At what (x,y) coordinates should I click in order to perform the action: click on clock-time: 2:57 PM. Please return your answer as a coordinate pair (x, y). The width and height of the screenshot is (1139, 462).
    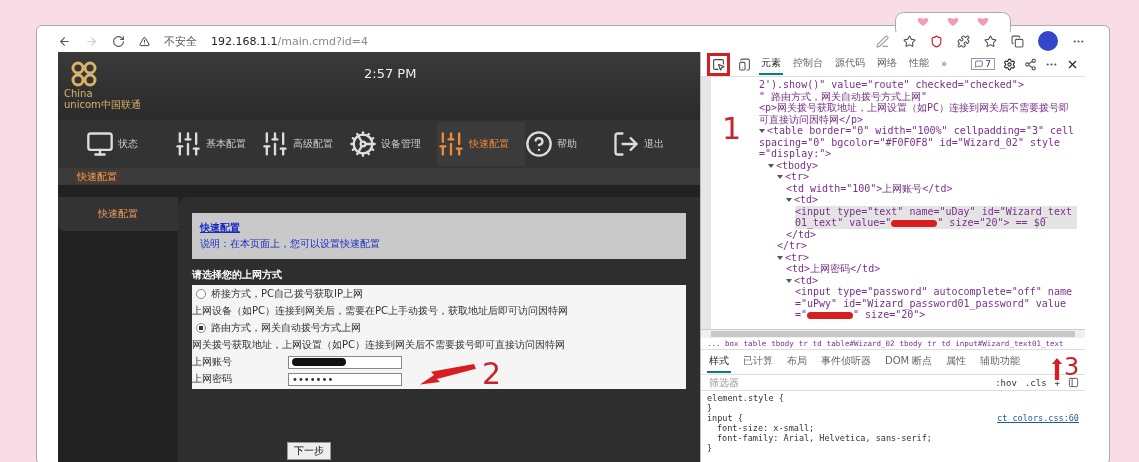
    Looking at the image, I should click on (390, 73).